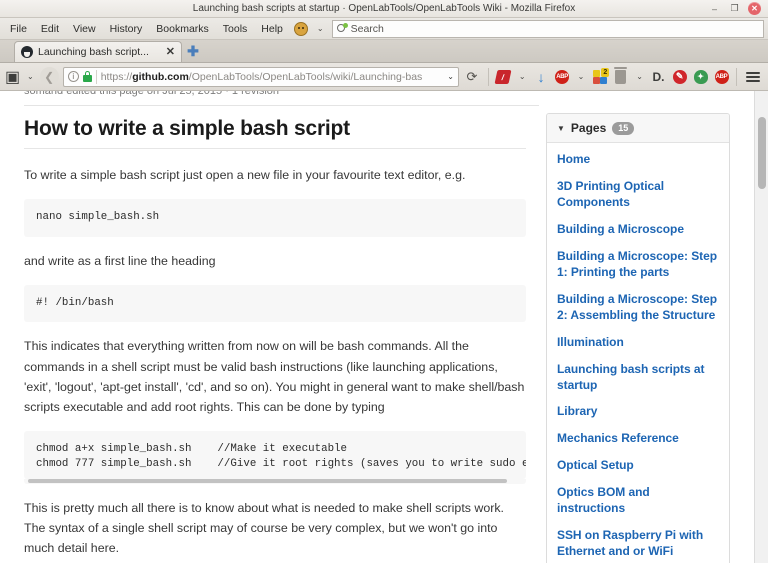 Image resolution: width=768 pixels, height=563 pixels. Describe the element at coordinates (342, 28) in the screenshot. I see `search-icon` at that location.